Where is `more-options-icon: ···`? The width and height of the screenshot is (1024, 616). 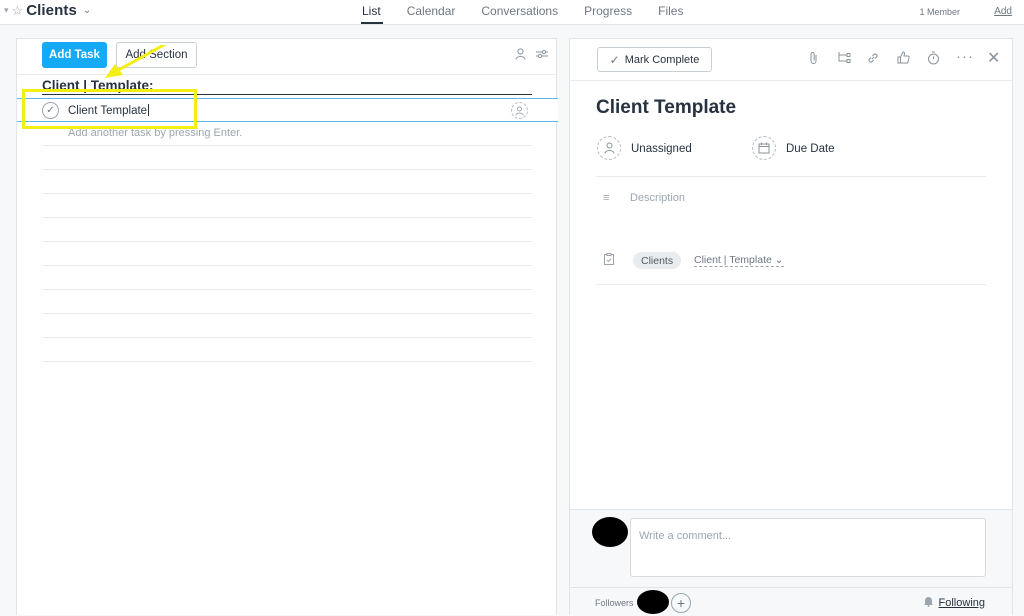
more-options-icon: ··· is located at coordinates (965, 56).